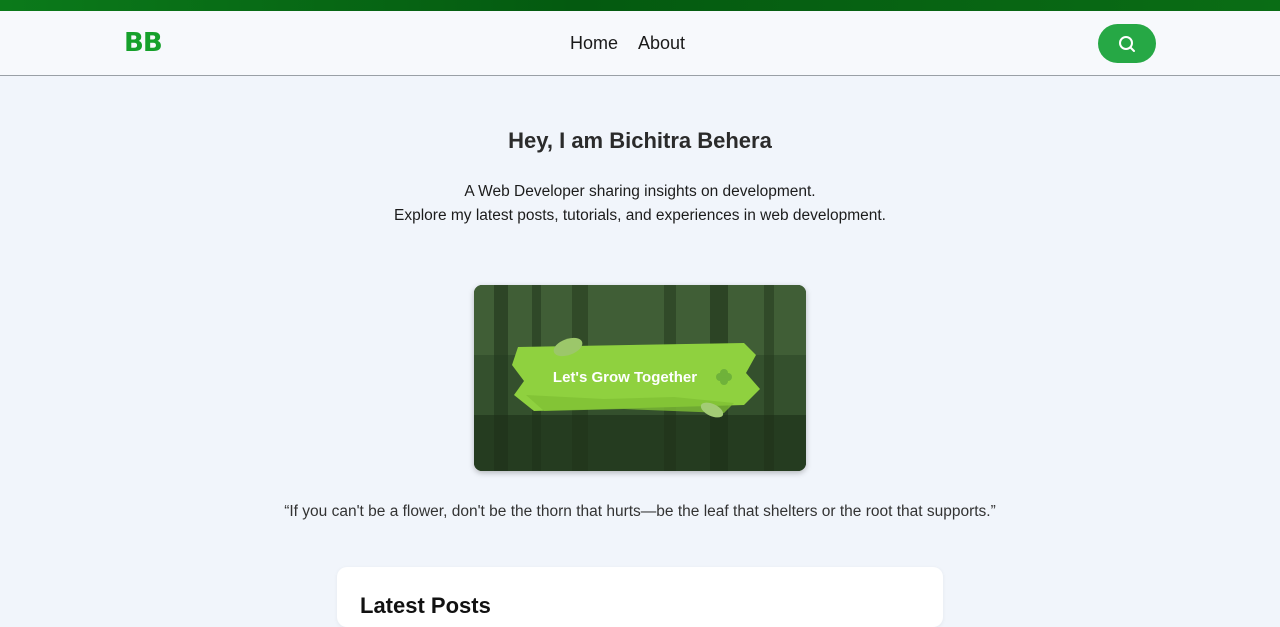  Describe the element at coordinates (627, 43) in the screenshot. I see `main-nav: Home About` at that location.